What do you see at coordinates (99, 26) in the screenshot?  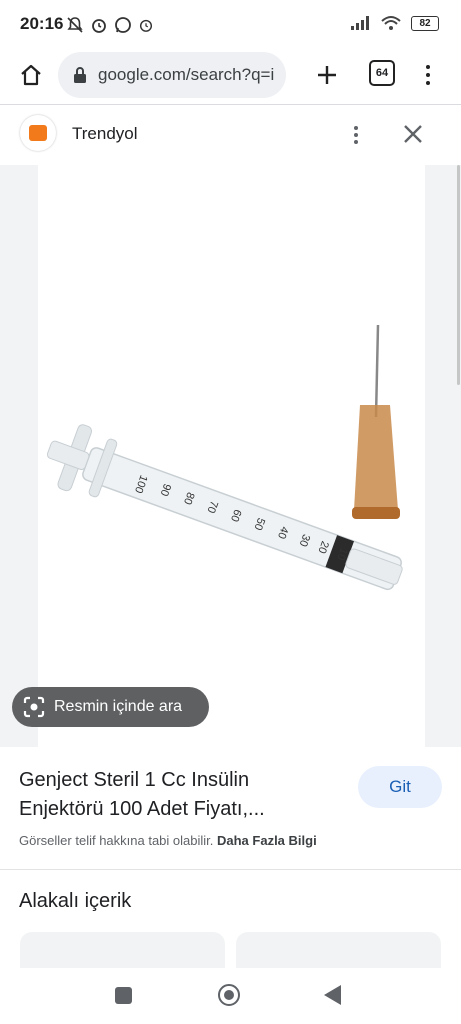 I see `alarm-icon` at bounding box center [99, 26].